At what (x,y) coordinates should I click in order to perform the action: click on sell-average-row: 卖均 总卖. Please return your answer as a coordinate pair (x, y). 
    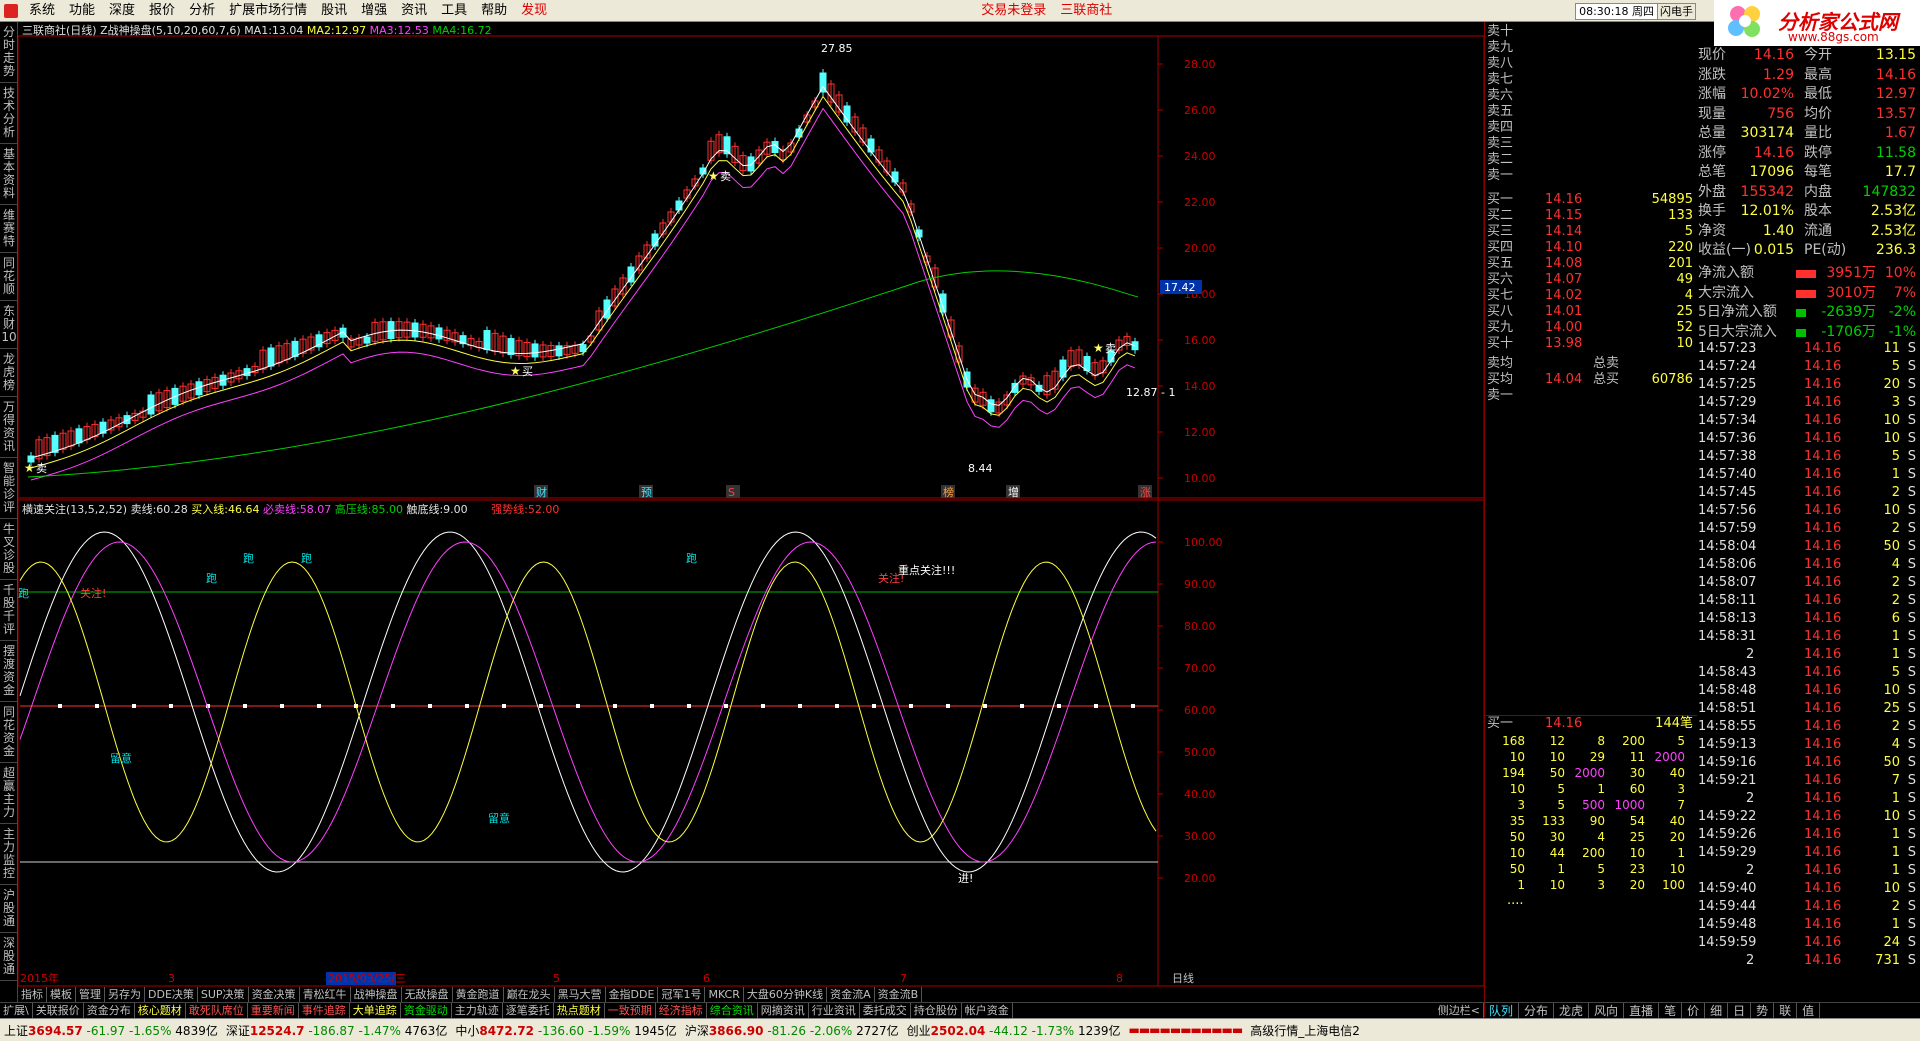
    Looking at the image, I should click on (1591, 364).